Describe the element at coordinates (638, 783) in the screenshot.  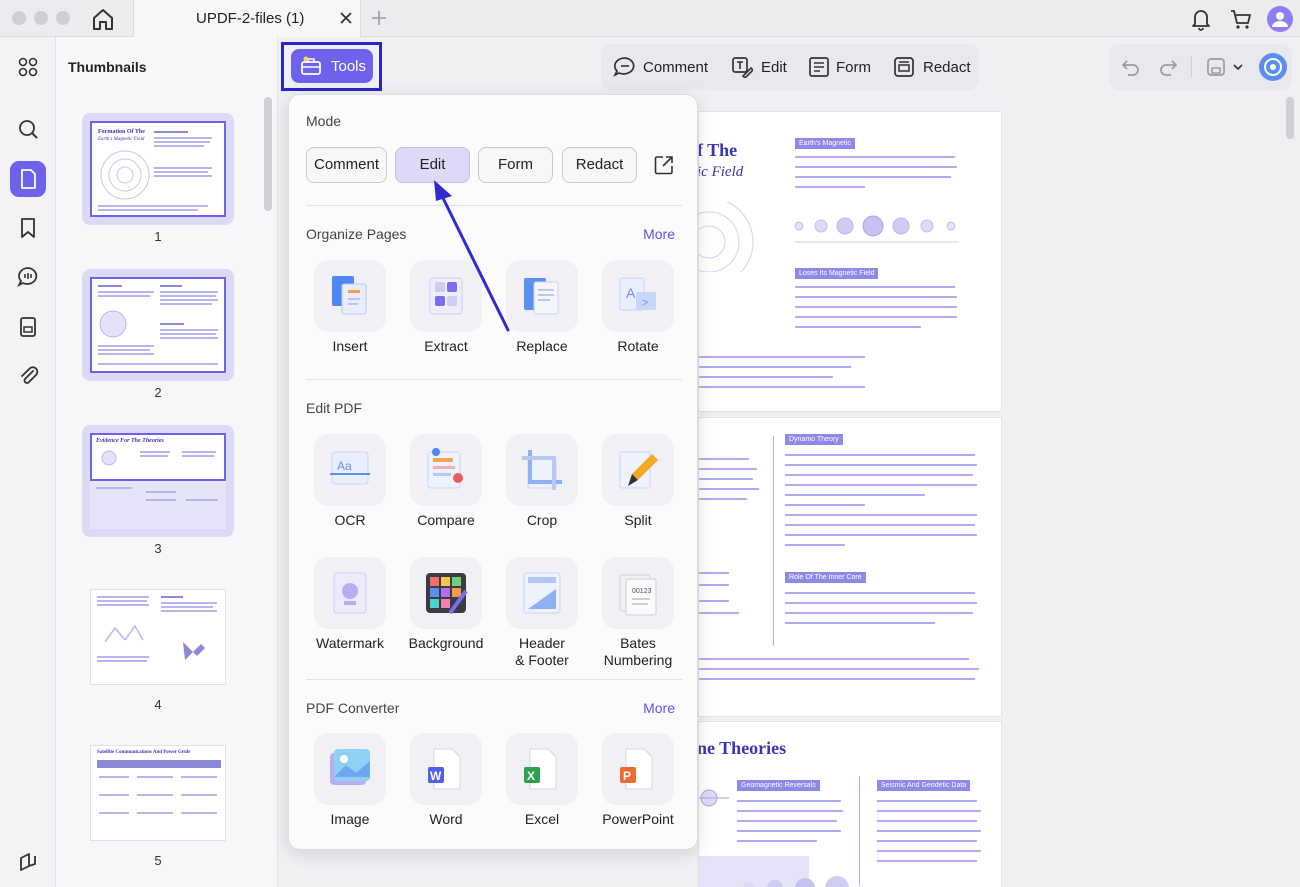
I see `convert-powerpoint-tool: P PowerPoint` at that location.